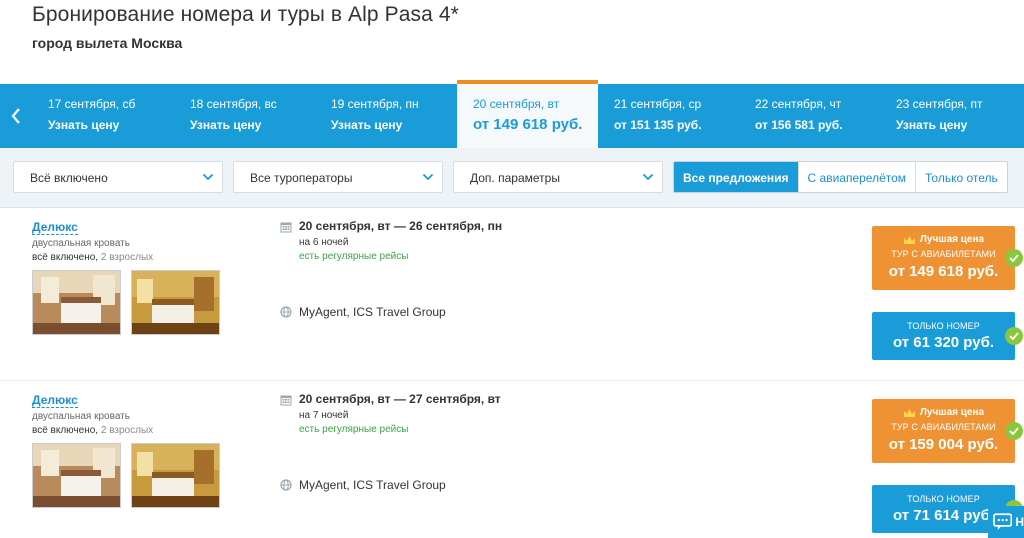 Image resolution: width=1024 pixels, height=538 pixels. Describe the element at coordinates (658, 116) in the screenshot. I see `date-option: 21 сентября, ср от 151 135 руб.` at that location.